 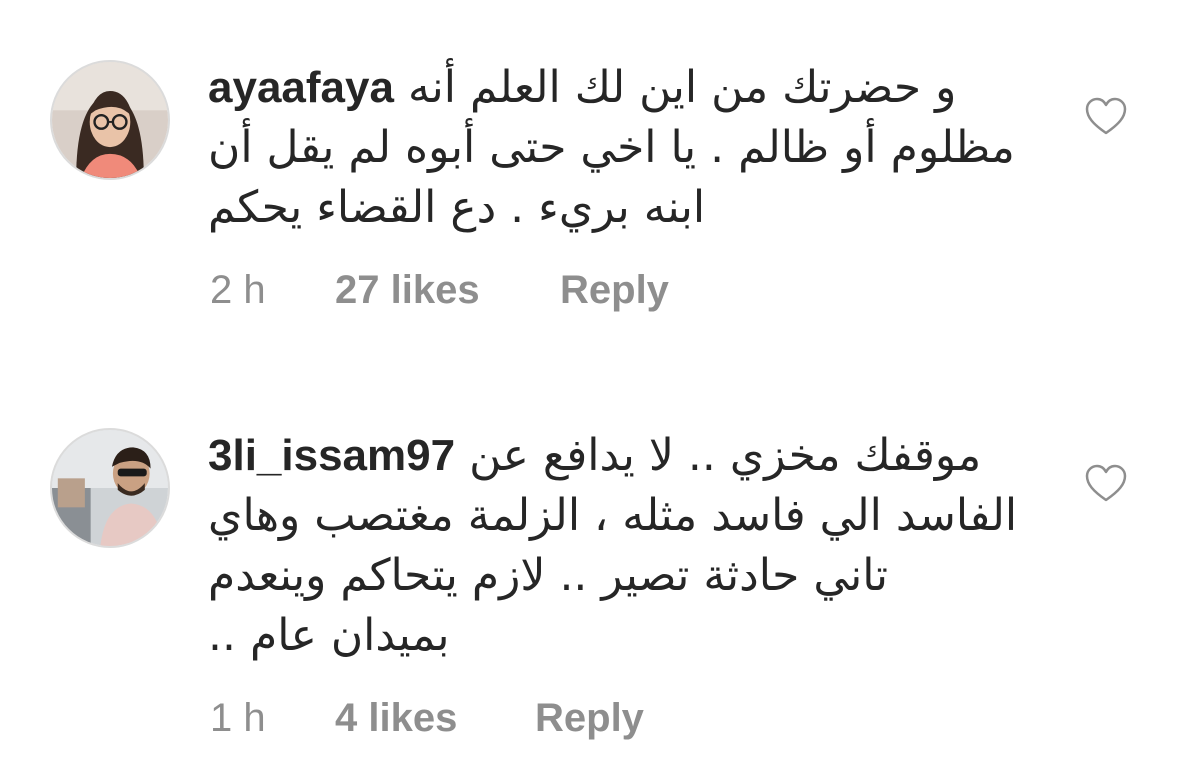 What do you see at coordinates (595, 455) in the screenshot?
I see `comment-line: موقفك مخزي .. لا يدافع عن 3li_issam97` at bounding box center [595, 455].